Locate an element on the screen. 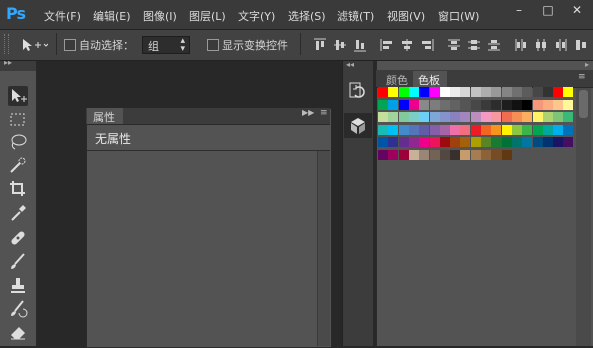  collapse-arrows-icon: ▶▶ is located at coordinates (308, 112).